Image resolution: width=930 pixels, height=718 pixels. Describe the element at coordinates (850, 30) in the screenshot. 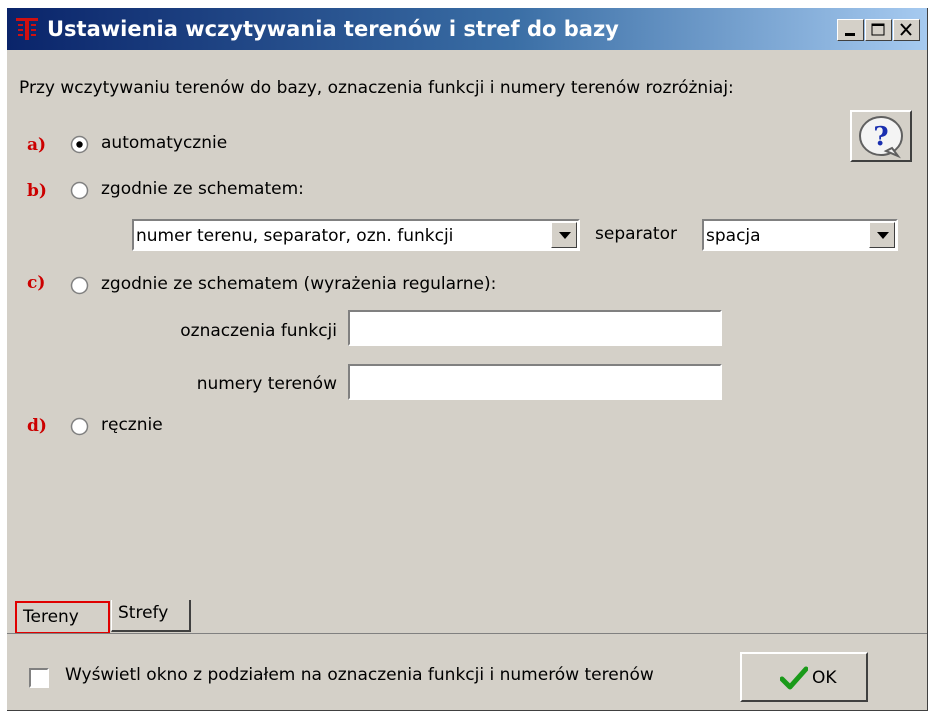

I see `minimize-button` at that location.